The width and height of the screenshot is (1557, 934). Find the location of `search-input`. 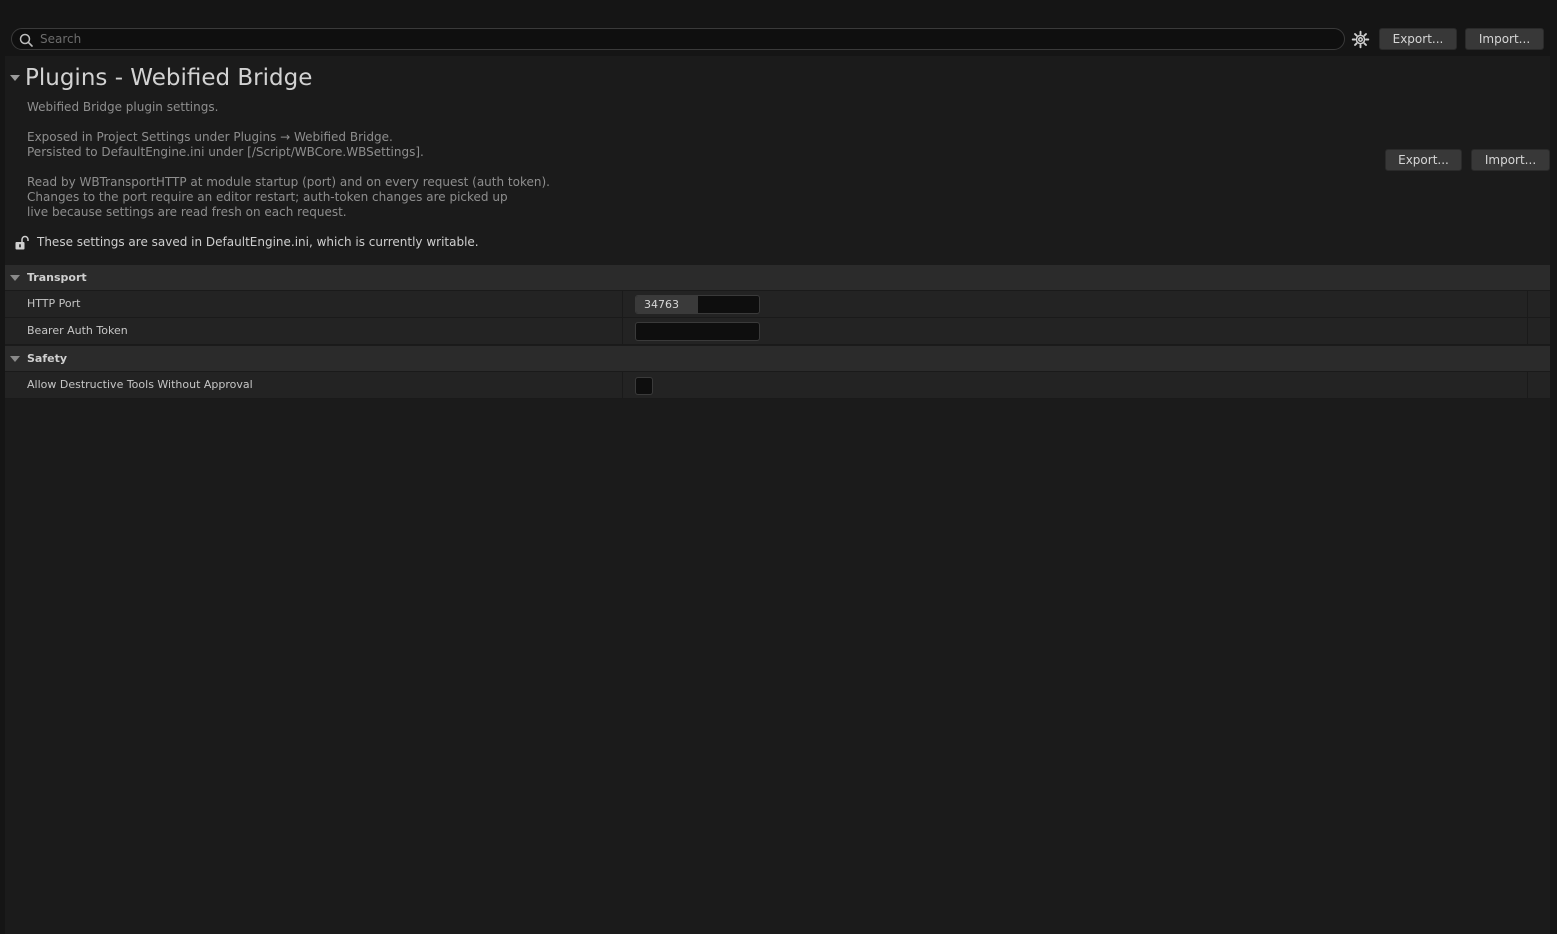

search-input is located at coordinates (683, 39).